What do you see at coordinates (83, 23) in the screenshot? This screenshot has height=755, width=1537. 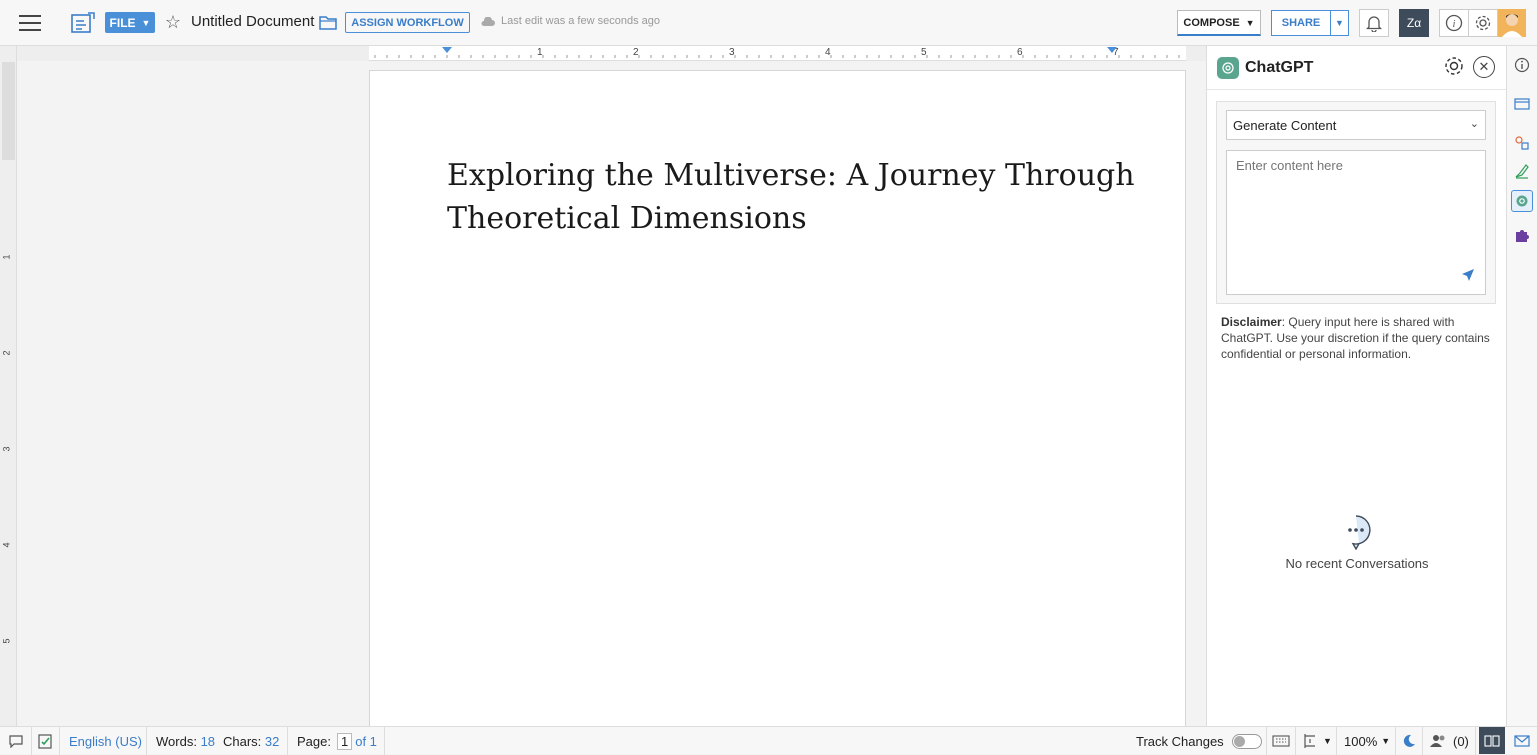 I see `document-icon` at bounding box center [83, 23].